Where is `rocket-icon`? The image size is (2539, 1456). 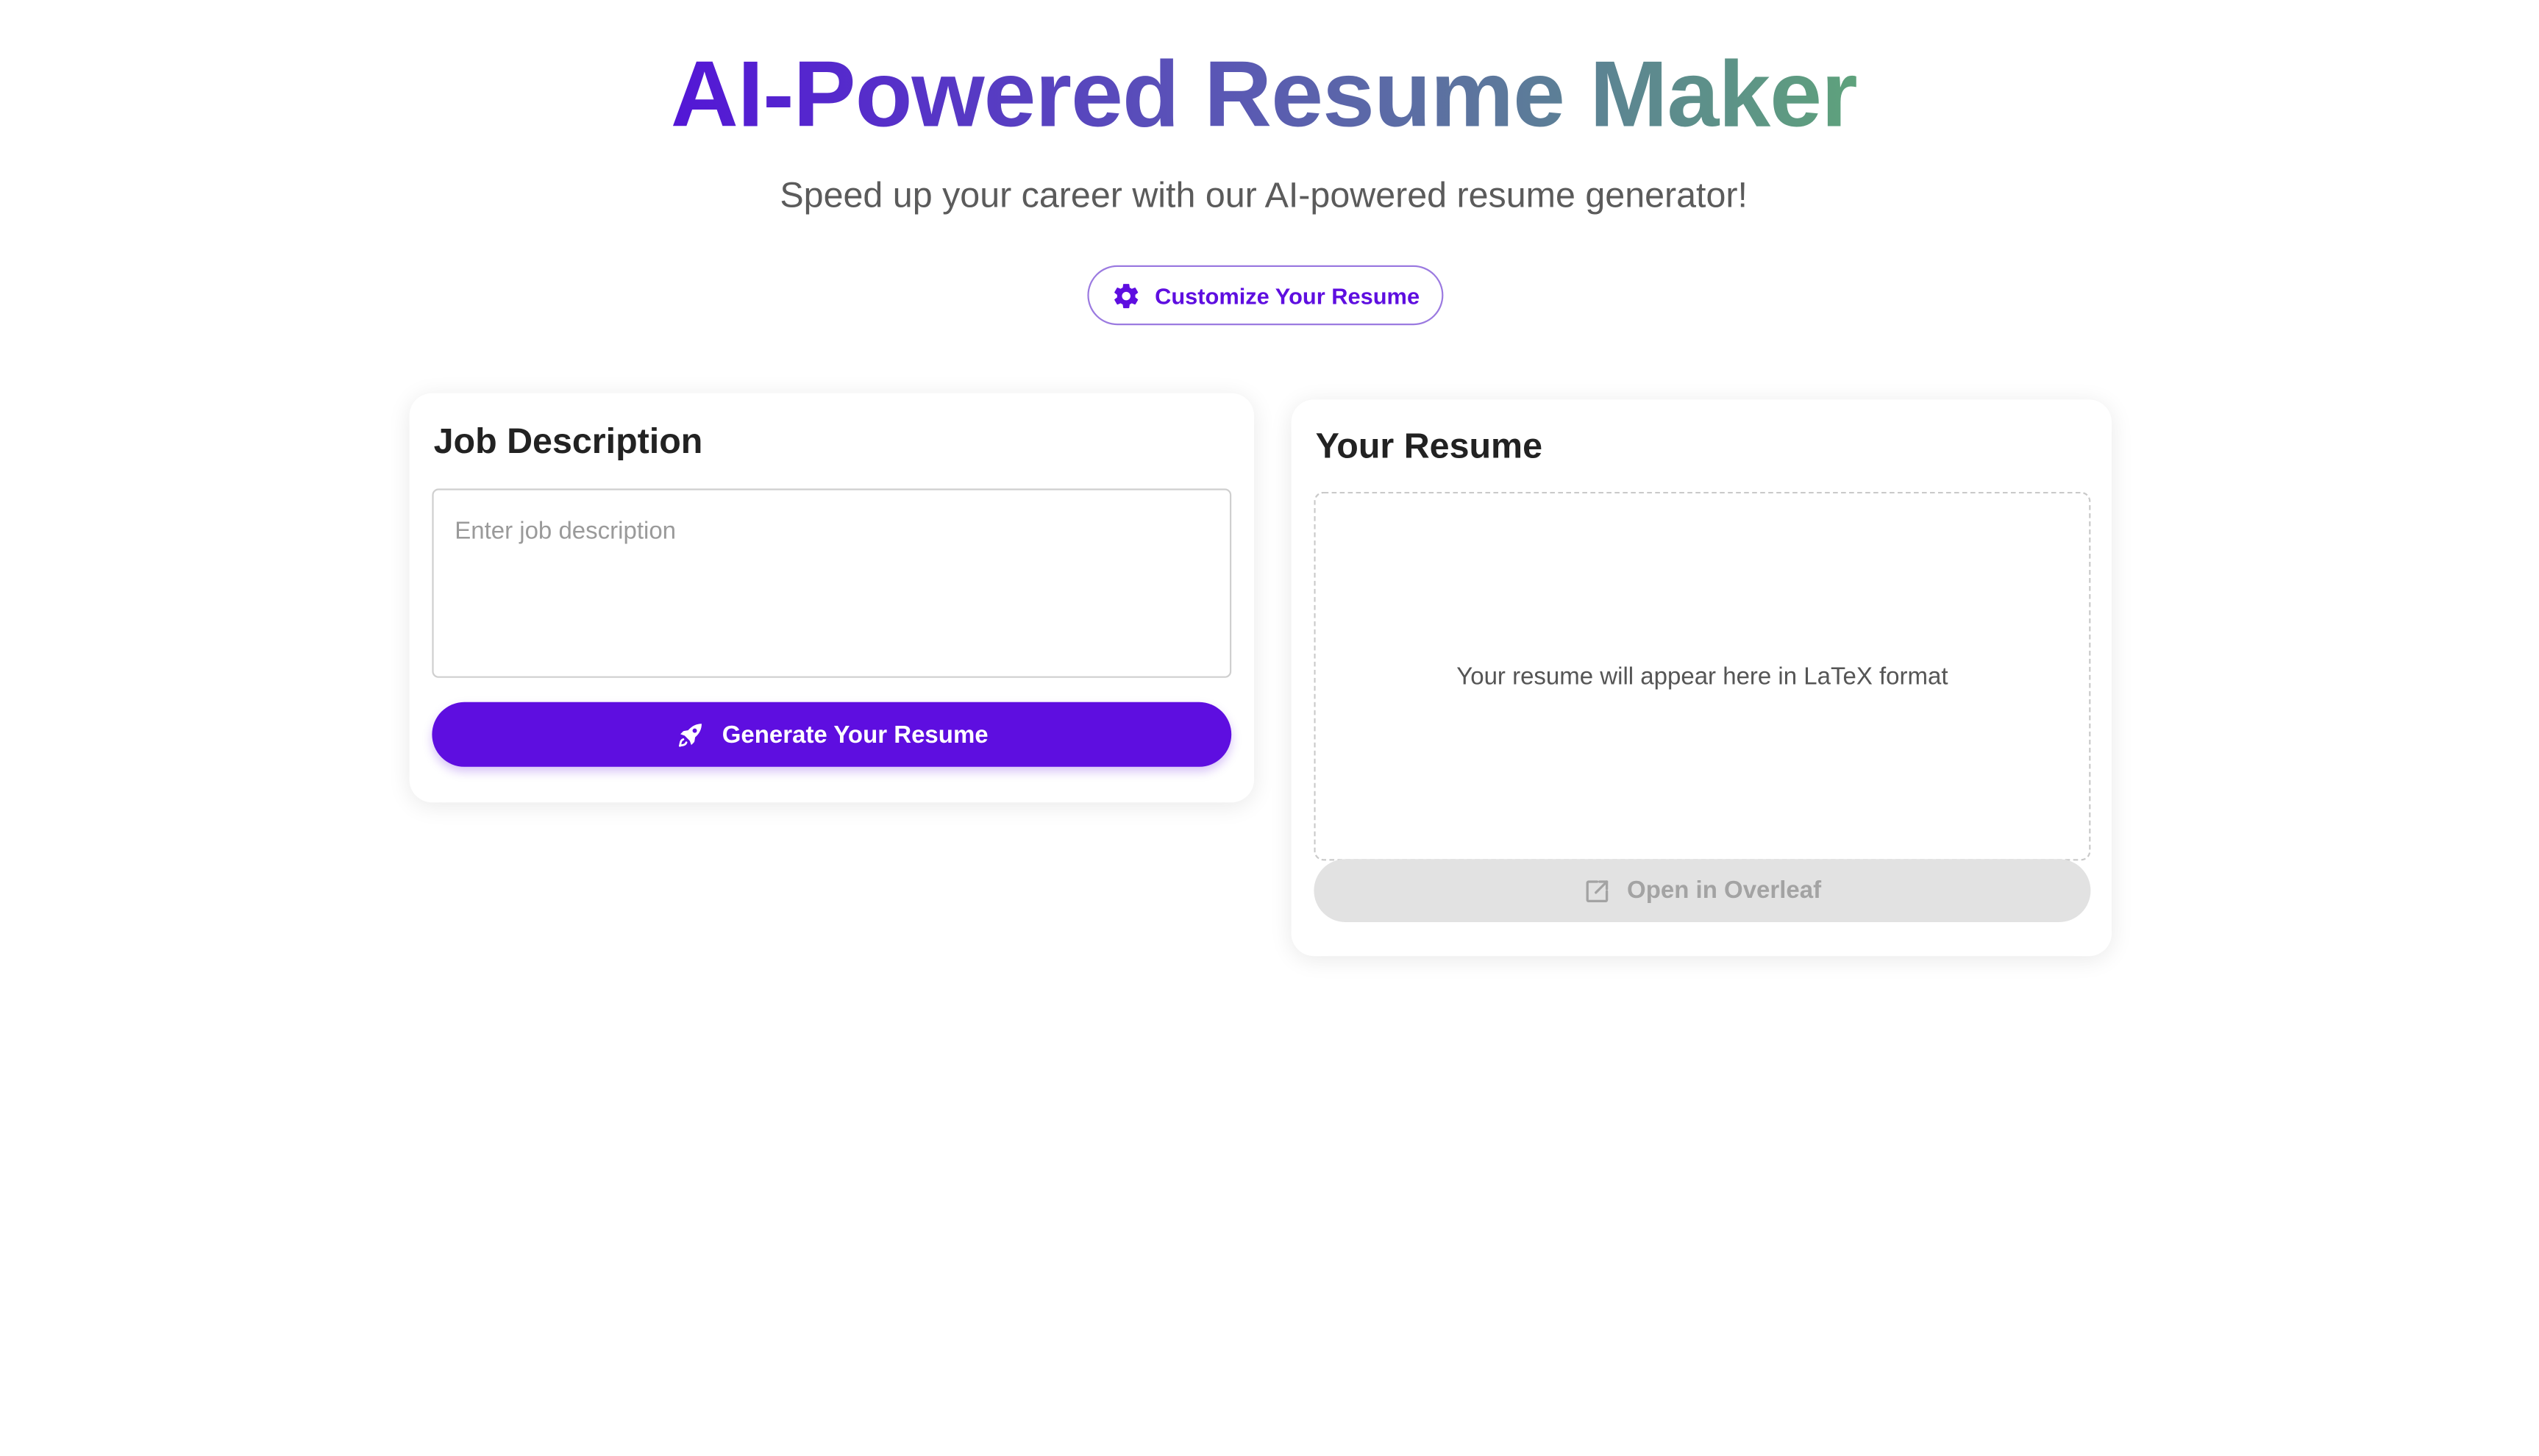
rocket-icon is located at coordinates (691, 734).